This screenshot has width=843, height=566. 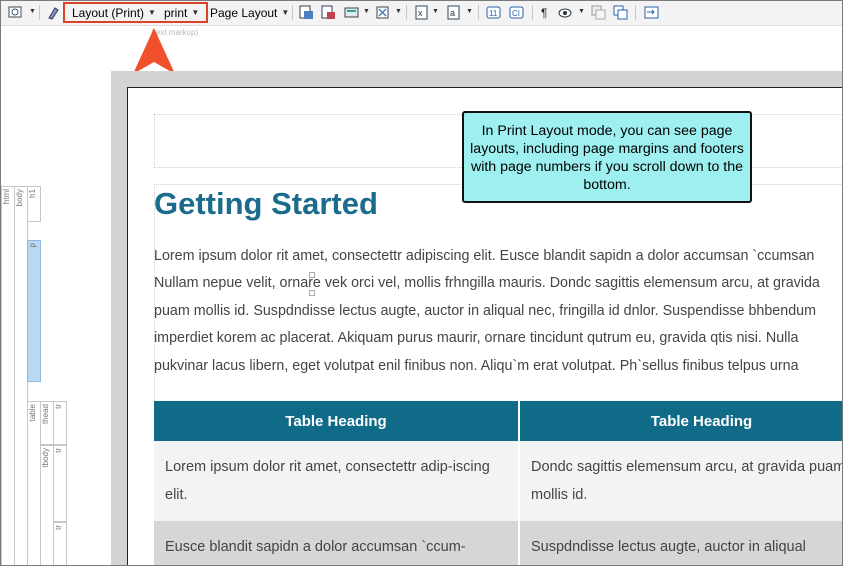 What do you see at coordinates (32, 11) in the screenshot?
I see `view-options-dropdown-icon: ▼` at bounding box center [32, 11].